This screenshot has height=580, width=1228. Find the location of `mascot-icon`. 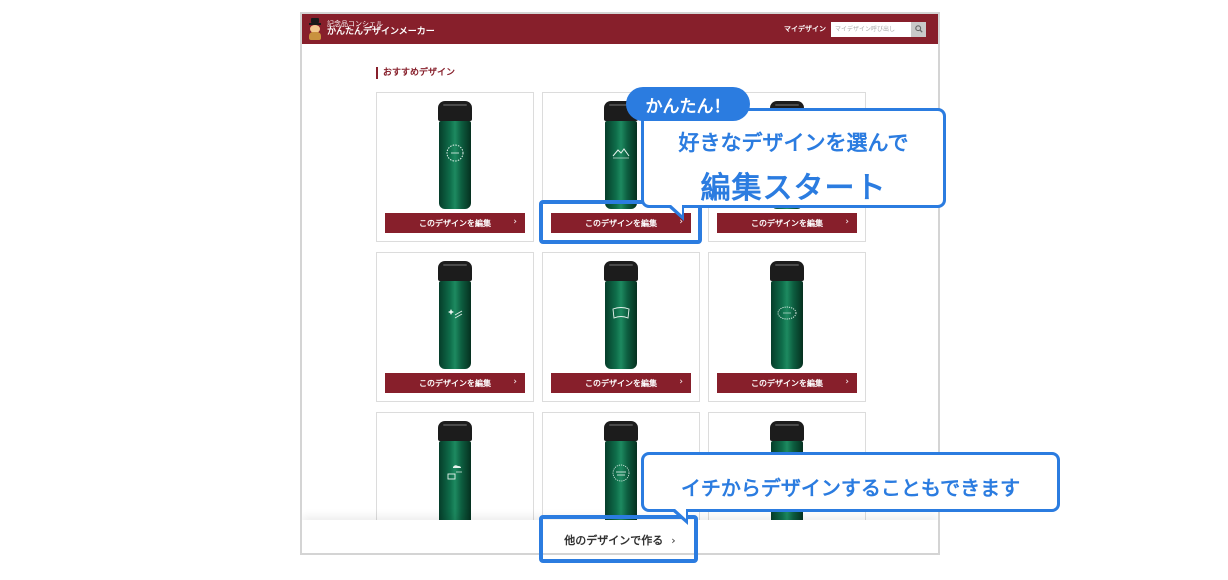

mascot-icon is located at coordinates (315, 29).